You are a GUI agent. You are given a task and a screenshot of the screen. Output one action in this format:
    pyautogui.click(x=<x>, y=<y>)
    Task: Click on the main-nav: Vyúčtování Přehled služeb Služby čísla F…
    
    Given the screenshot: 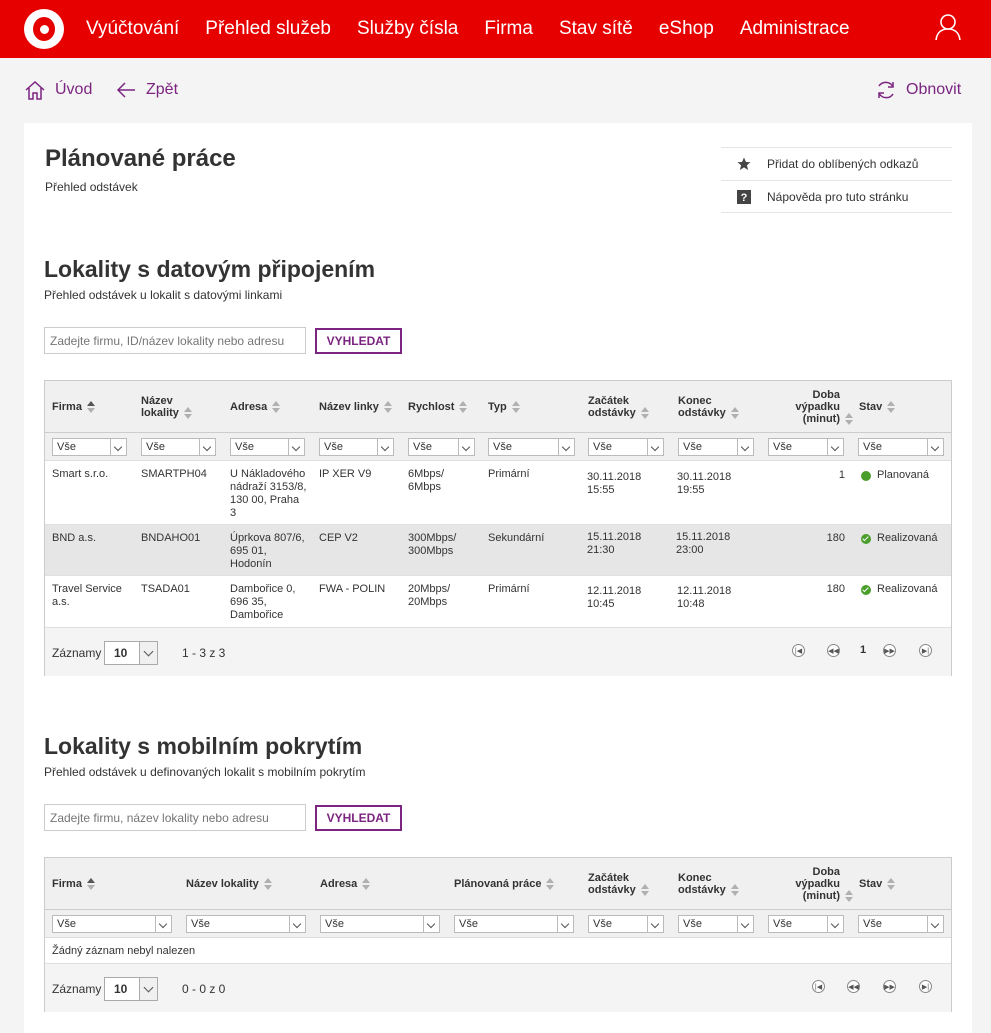 What is the action you would take?
    pyautogui.click(x=481, y=29)
    